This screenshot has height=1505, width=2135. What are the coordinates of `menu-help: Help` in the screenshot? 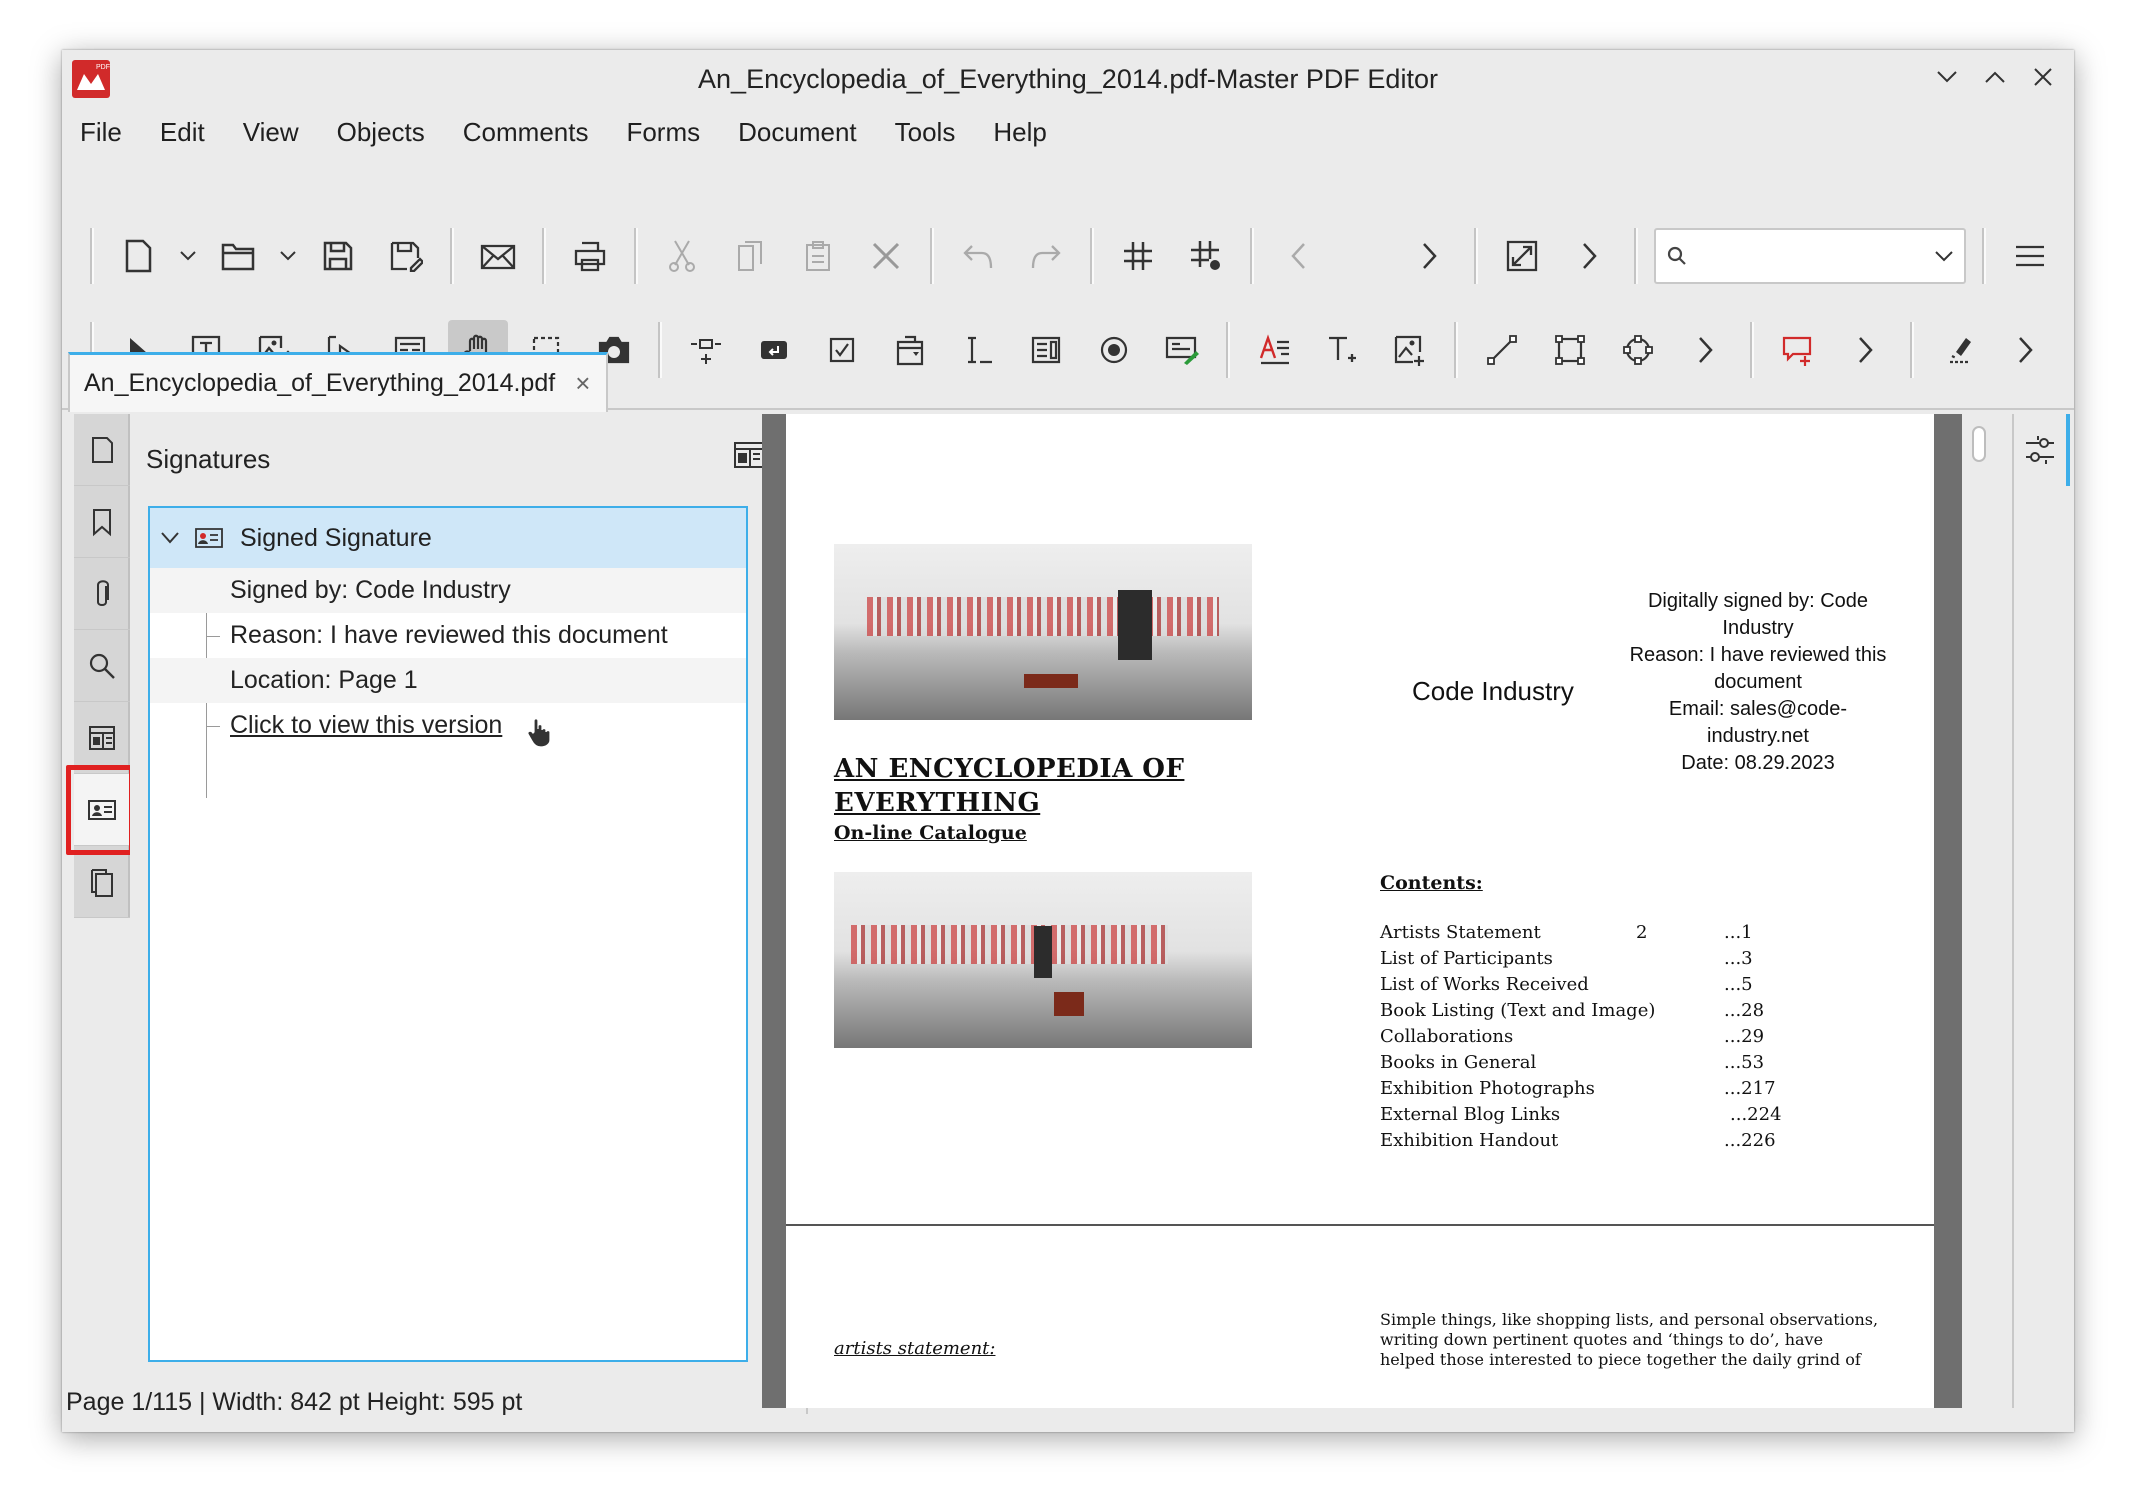 It's located at (1019, 132).